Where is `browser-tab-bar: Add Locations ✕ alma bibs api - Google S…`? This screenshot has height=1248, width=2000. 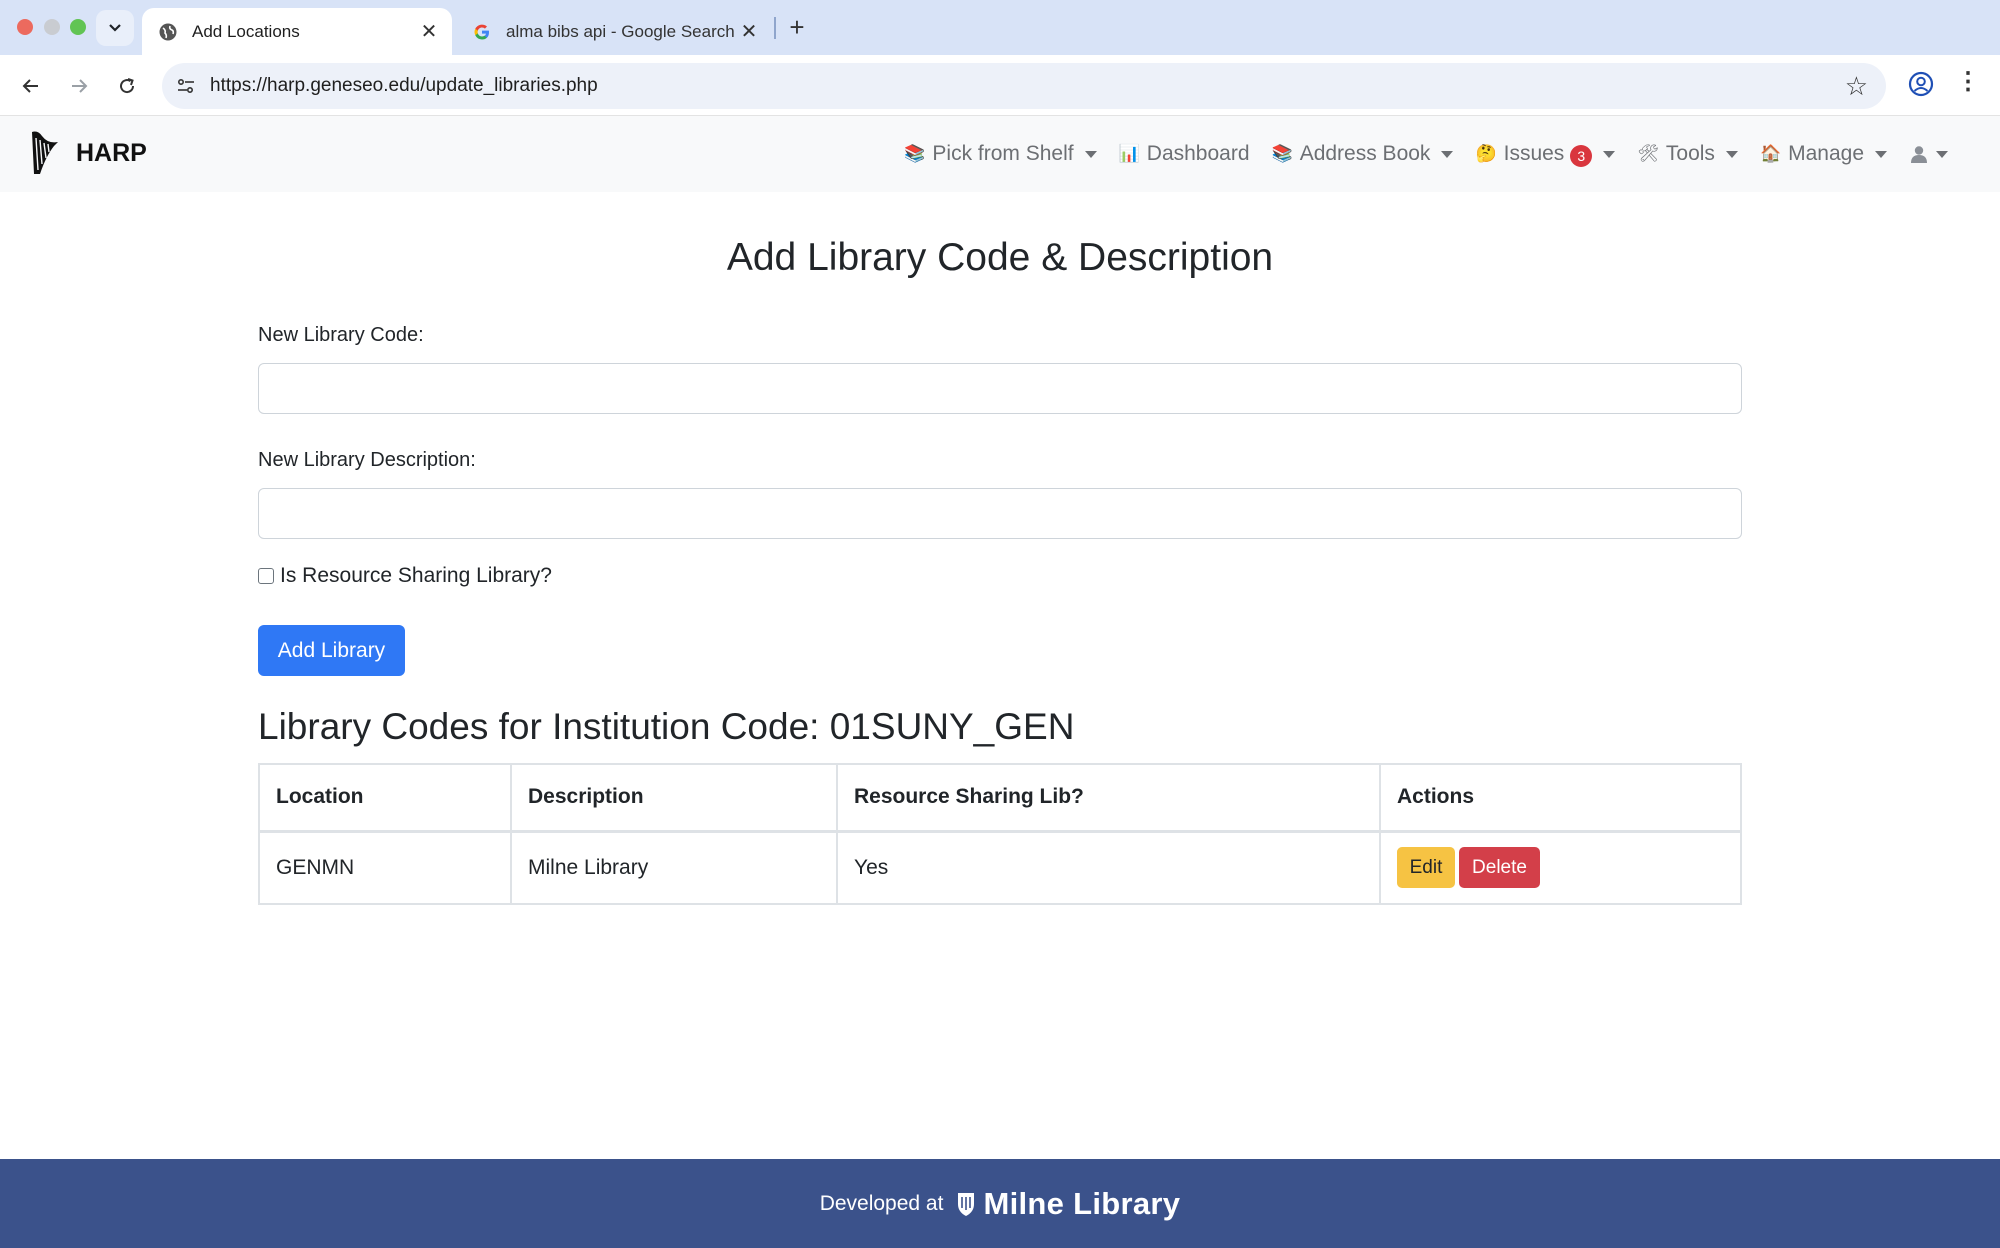 browser-tab-bar: Add Locations ✕ alma bibs api - Google S… is located at coordinates (1000, 27).